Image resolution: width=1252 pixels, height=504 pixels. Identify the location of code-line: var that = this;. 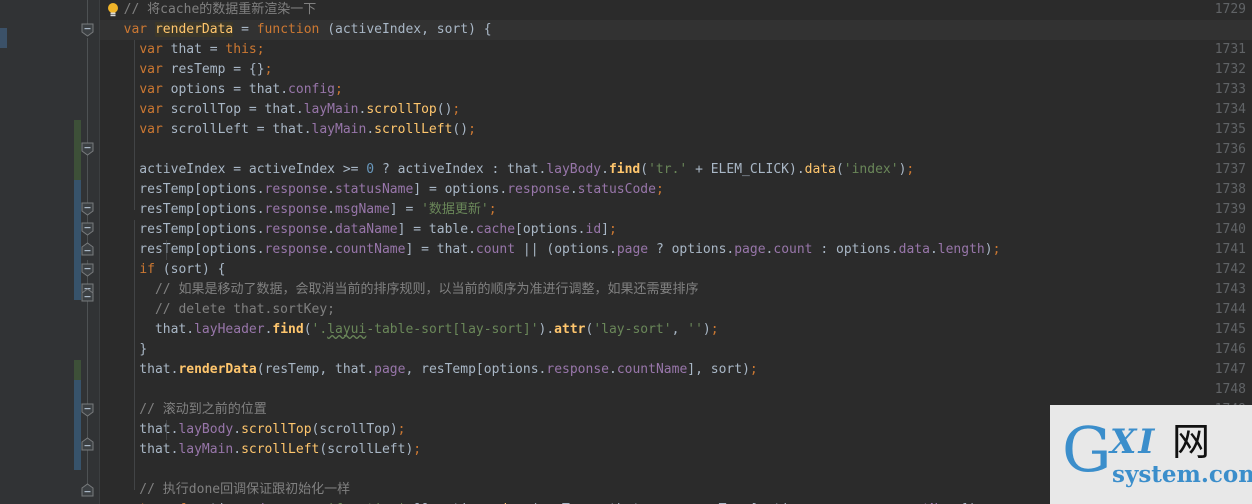
(676, 50).